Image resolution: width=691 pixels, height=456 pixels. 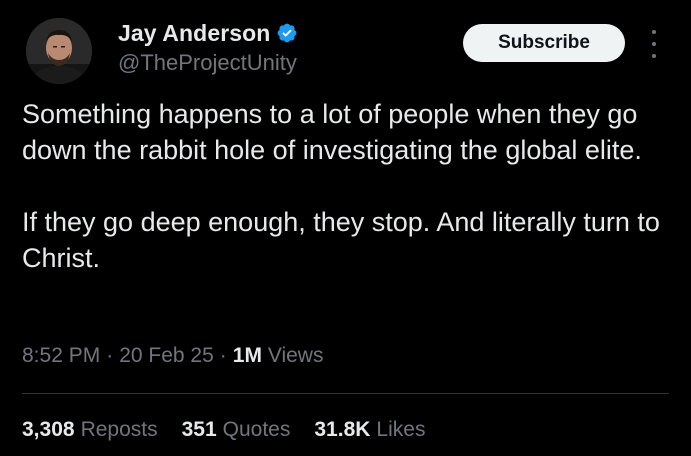 What do you see at coordinates (256, 429) in the screenshot?
I see `quotes-label: Quotes` at bounding box center [256, 429].